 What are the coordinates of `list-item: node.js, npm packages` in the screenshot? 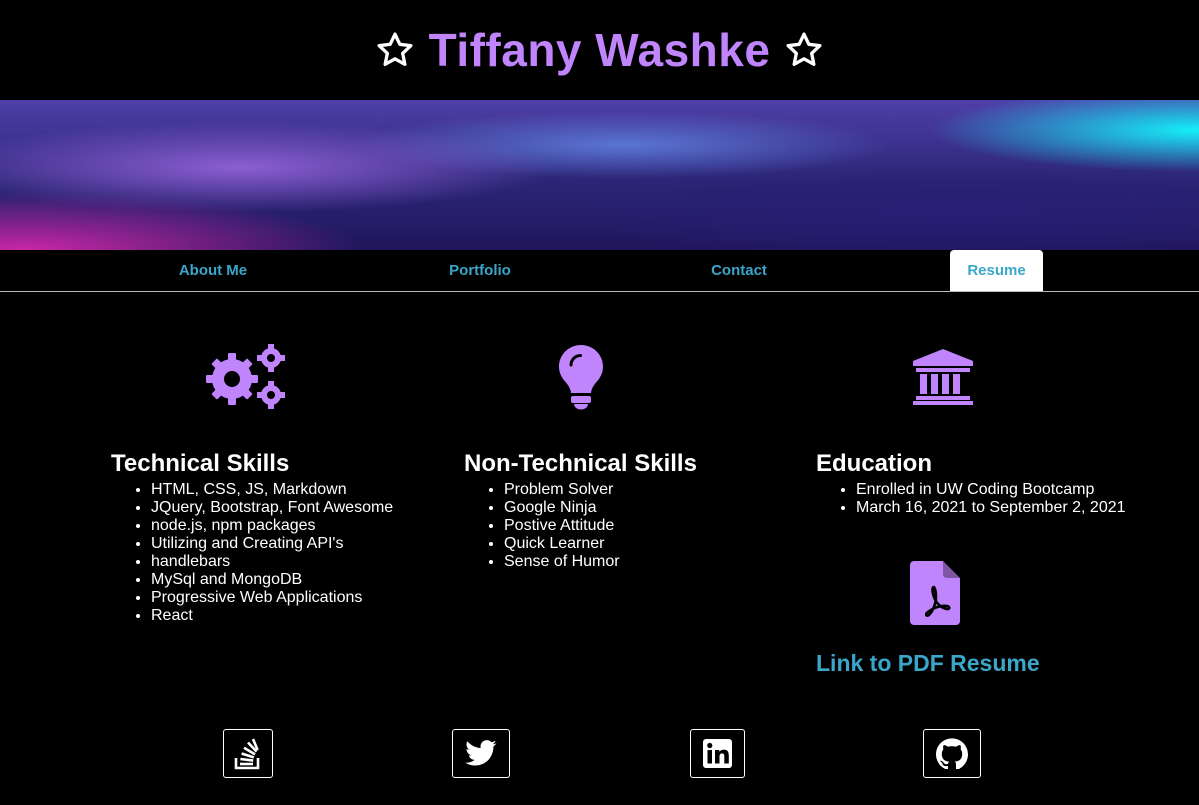 It's located at (272, 526).